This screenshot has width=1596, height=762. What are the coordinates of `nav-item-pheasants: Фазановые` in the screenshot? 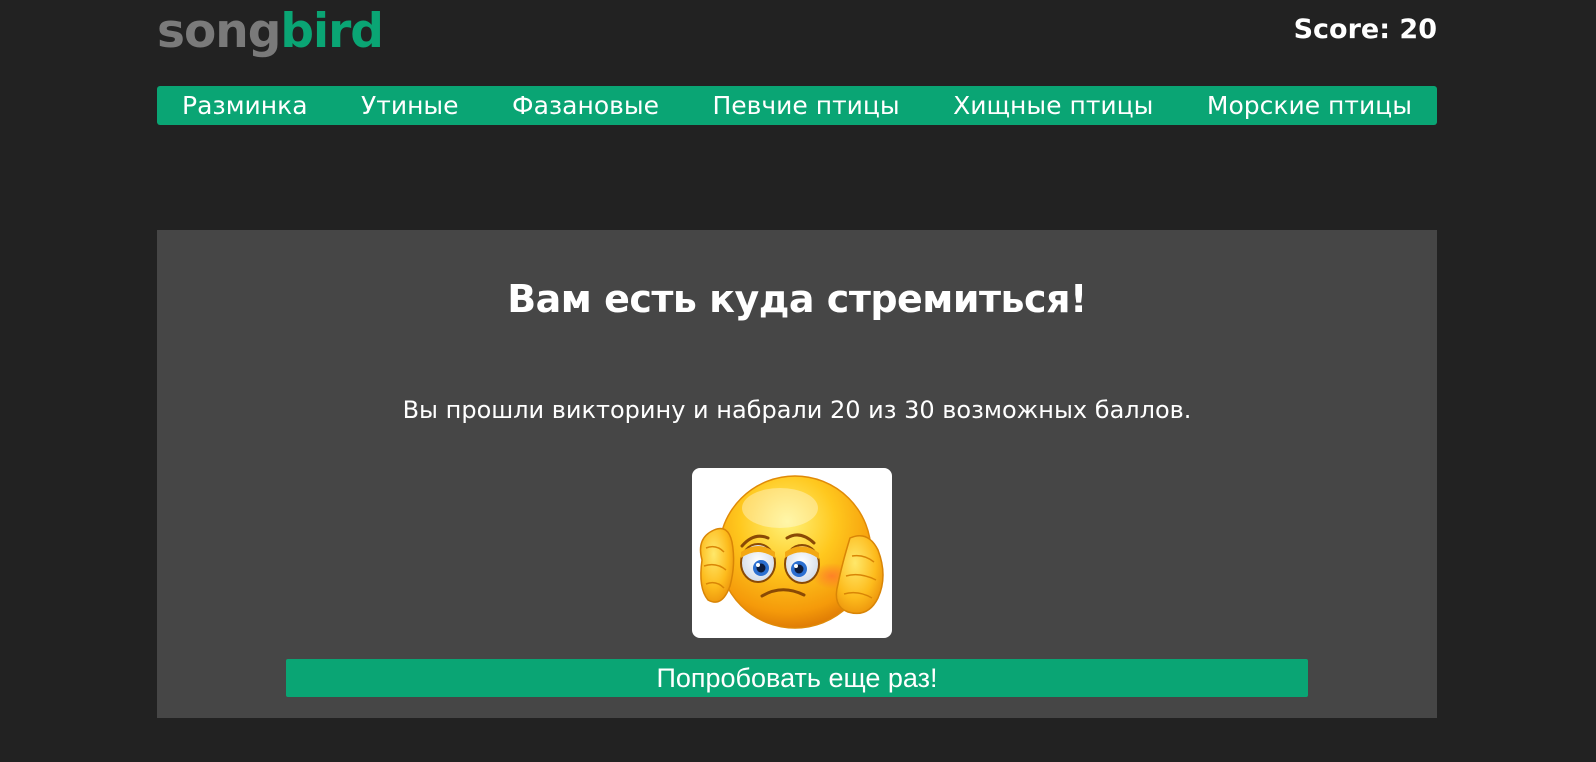 It's located at (585, 105).